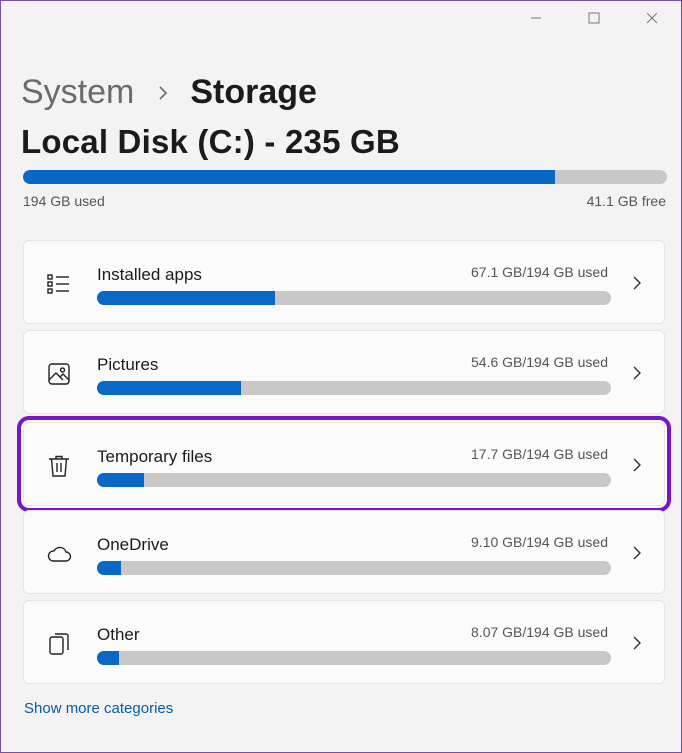 The image size is (682, 753). I want to click on category-onedrive: OneDrive 9.10 GB/194 GB used, so click(344, 552).